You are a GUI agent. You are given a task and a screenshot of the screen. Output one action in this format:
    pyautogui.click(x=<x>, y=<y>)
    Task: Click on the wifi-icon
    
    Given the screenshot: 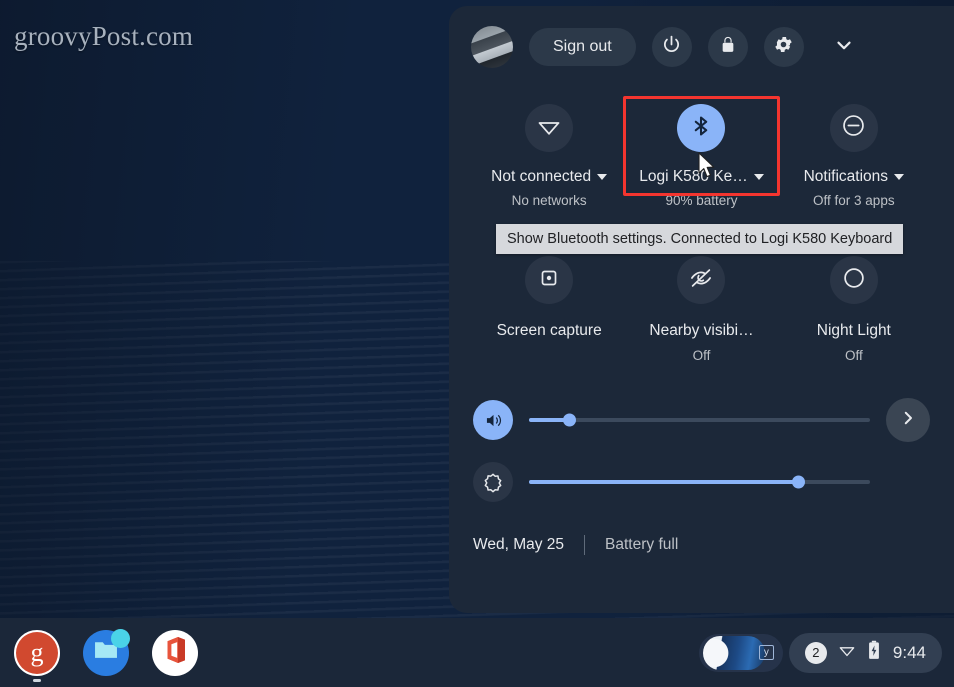 What is the action you would take?
    pyautogui.click(x=847, y=652)
    